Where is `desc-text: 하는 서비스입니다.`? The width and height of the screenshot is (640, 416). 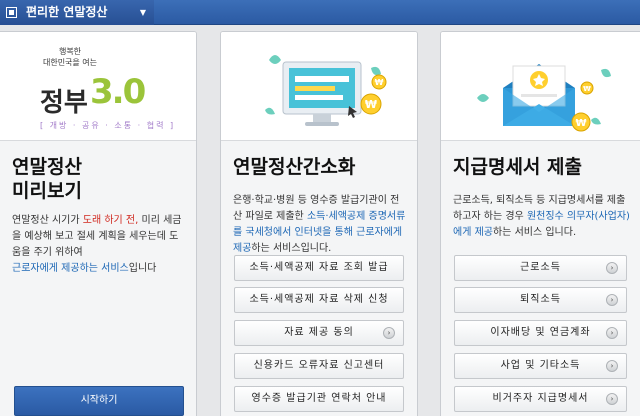 desc-text: 하는 서비스입니다. is located at coordinates (291, 248).